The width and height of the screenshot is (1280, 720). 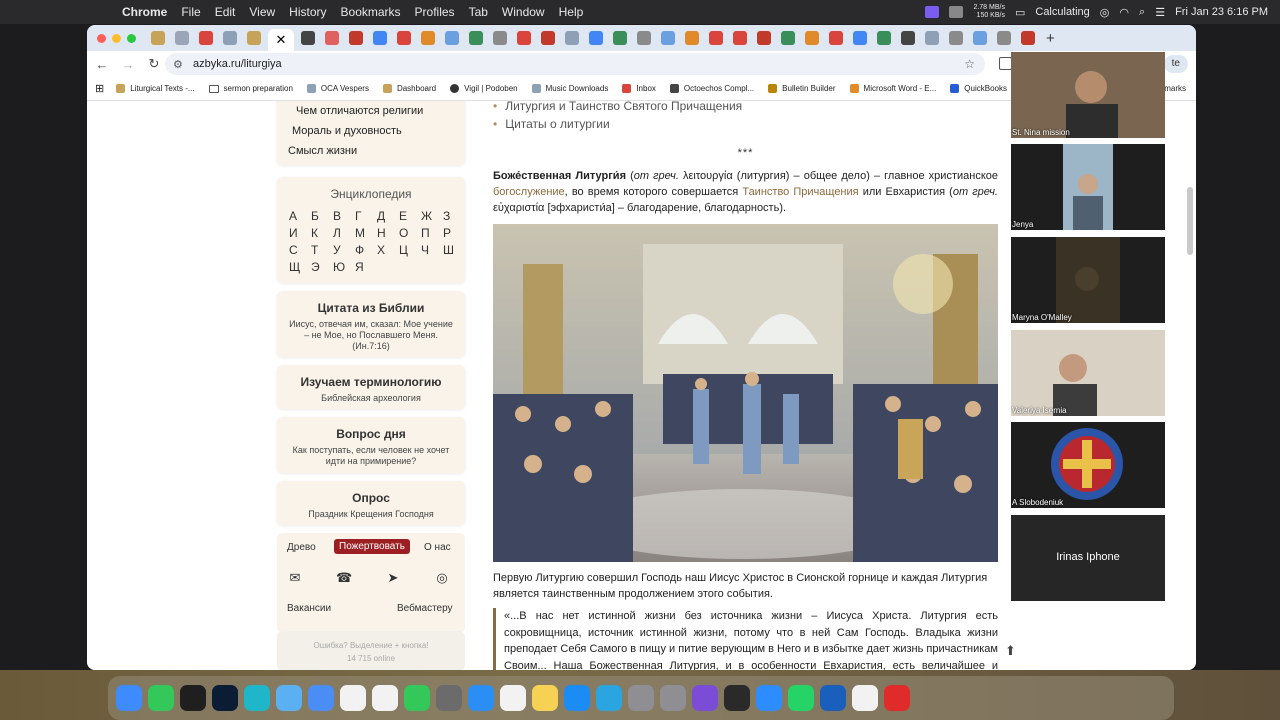 I want to click on dock-app-mail-icon, so click(x=321, y=698).